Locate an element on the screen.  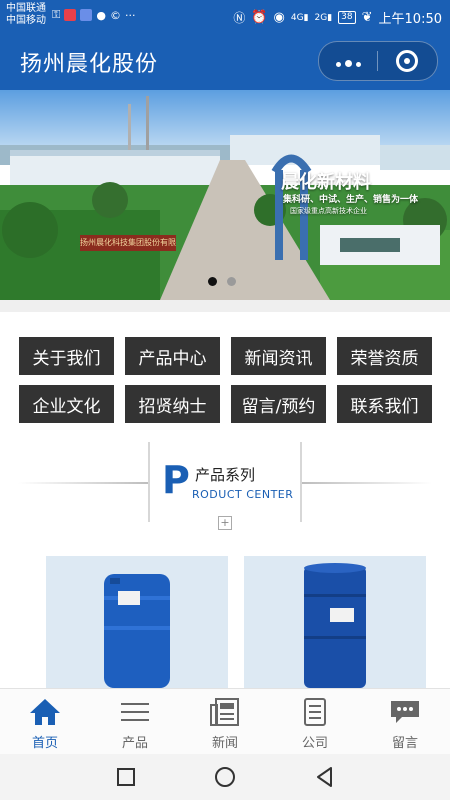
page-title: 扬州晨化股份 is located at coordinates (89, 64).